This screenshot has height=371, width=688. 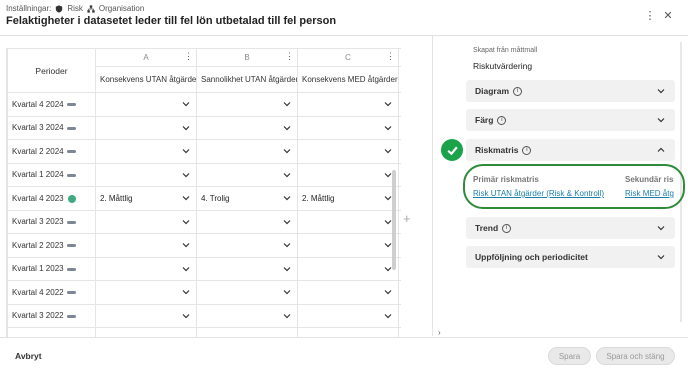 What do you see at coordinates (146, 57) in the screenshot?
I see `column-letter-a: A ⋮` at bounding box center [146, 57].